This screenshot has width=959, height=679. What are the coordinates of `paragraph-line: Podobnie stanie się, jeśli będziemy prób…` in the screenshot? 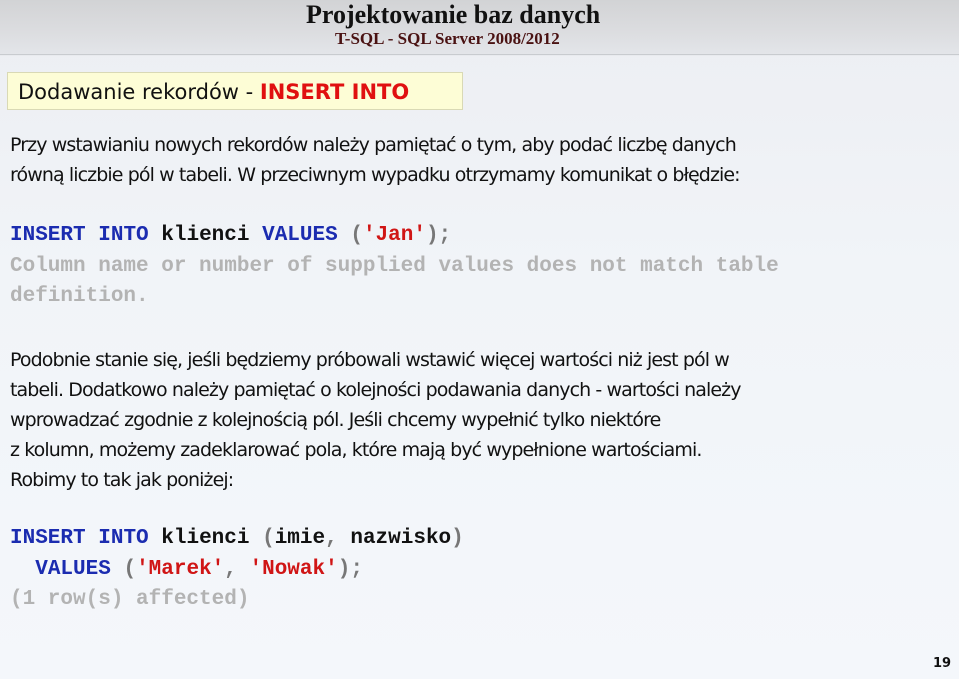 It's located at (370, 360).